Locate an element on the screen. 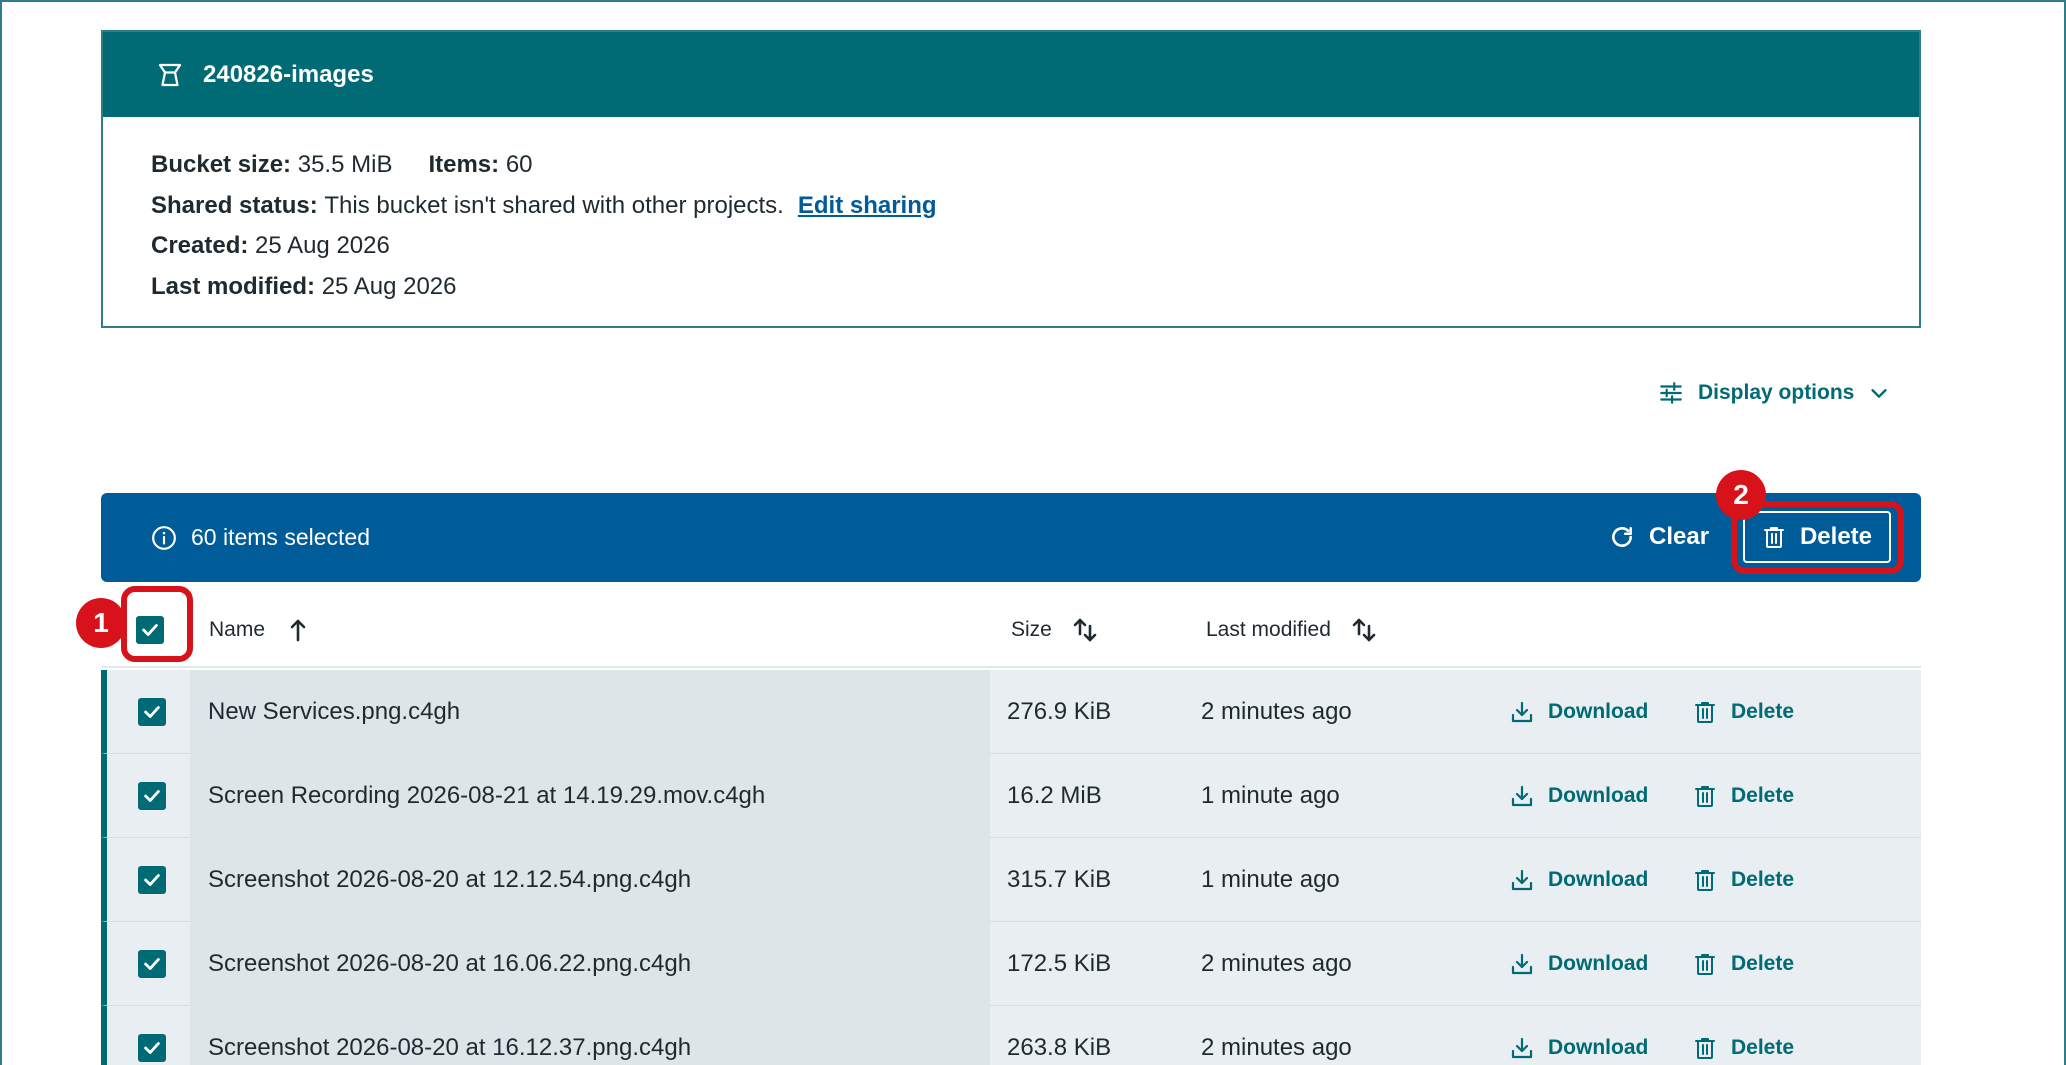 The height and width of the screenshot is (1065, 2066). file-size: 263.8 KiB is located at coordinates (1059, 1047).